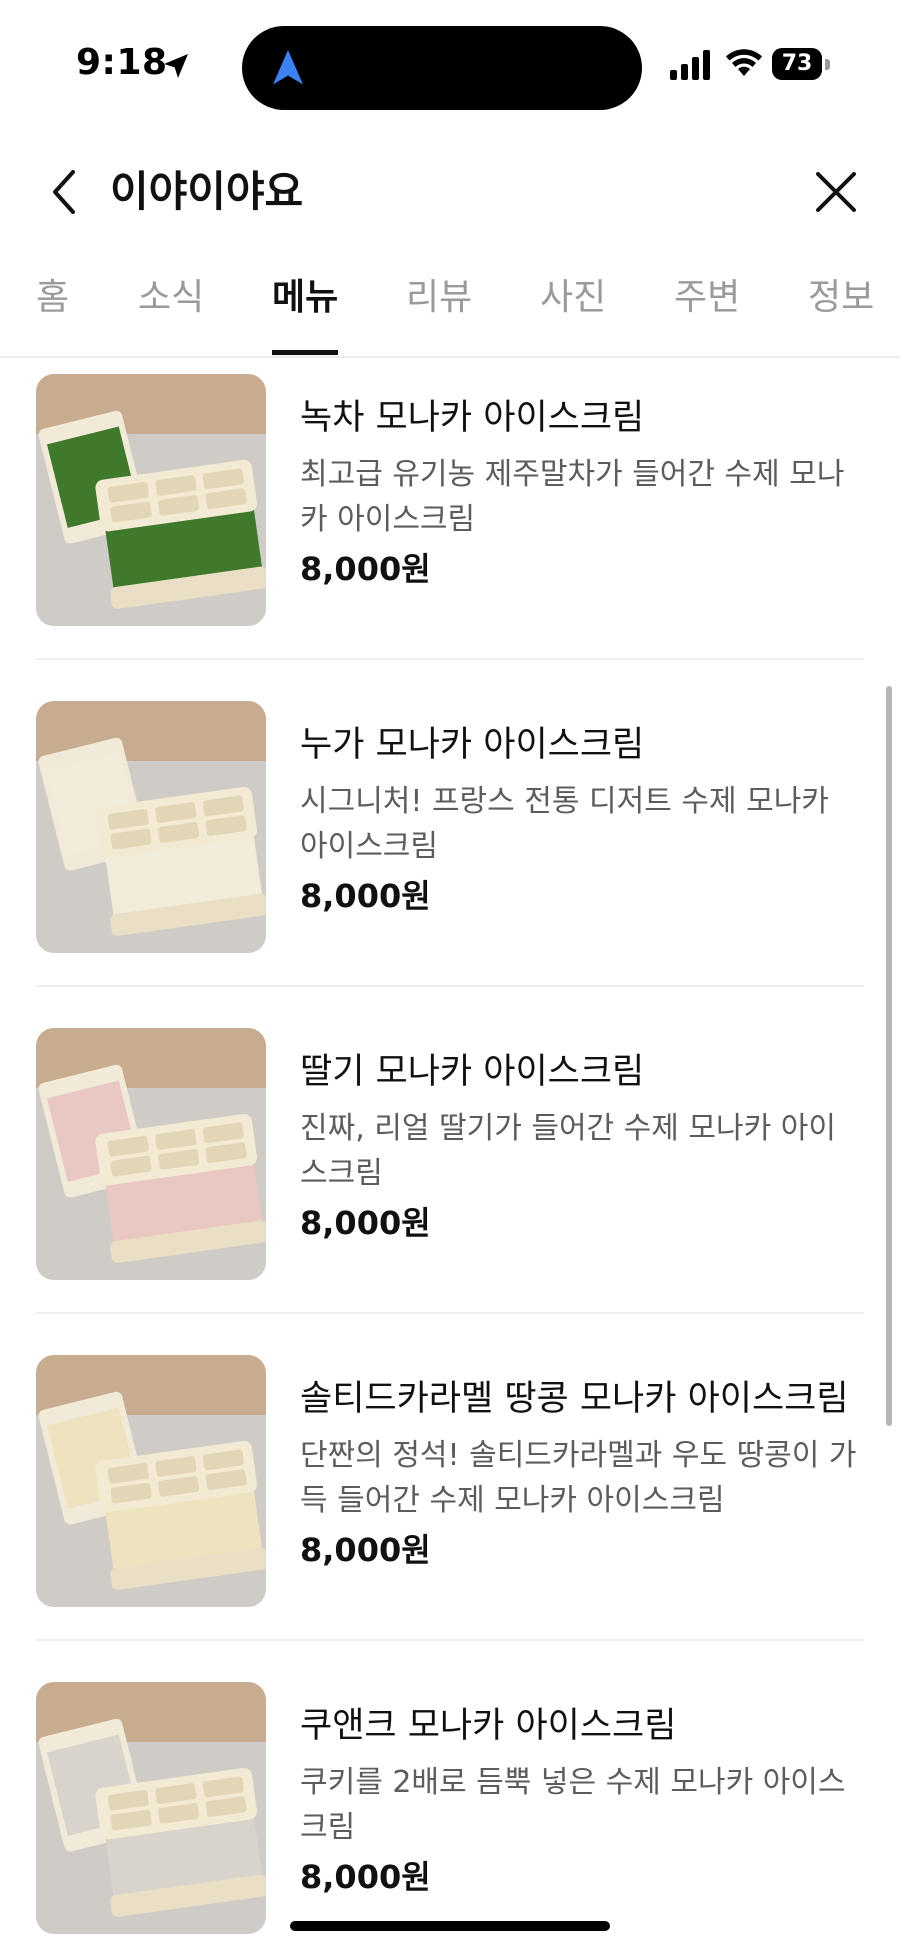  What do you see at coordinates (568, 1151) in the screenshot?
I see `menu-item-description: 진짜, 리얼 딸기가 들어간 수제 모나카 아이스크림` at bounding box center [568, 1151].